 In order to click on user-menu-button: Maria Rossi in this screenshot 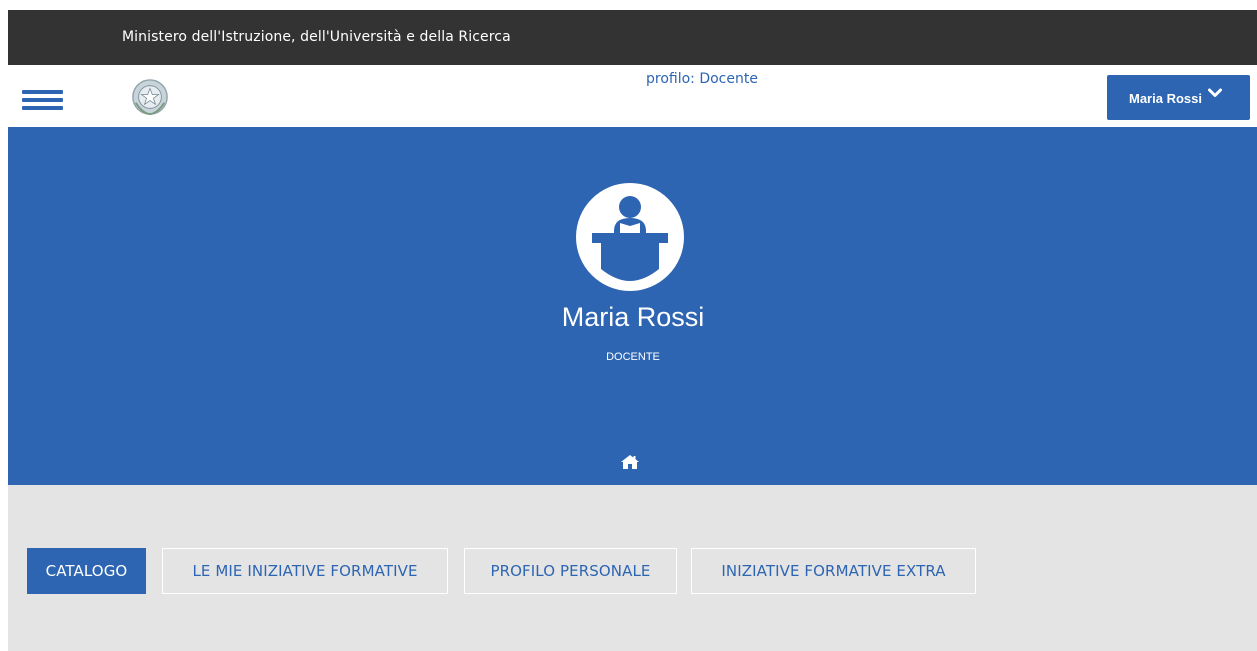, I will do `click(1178, 97)`.